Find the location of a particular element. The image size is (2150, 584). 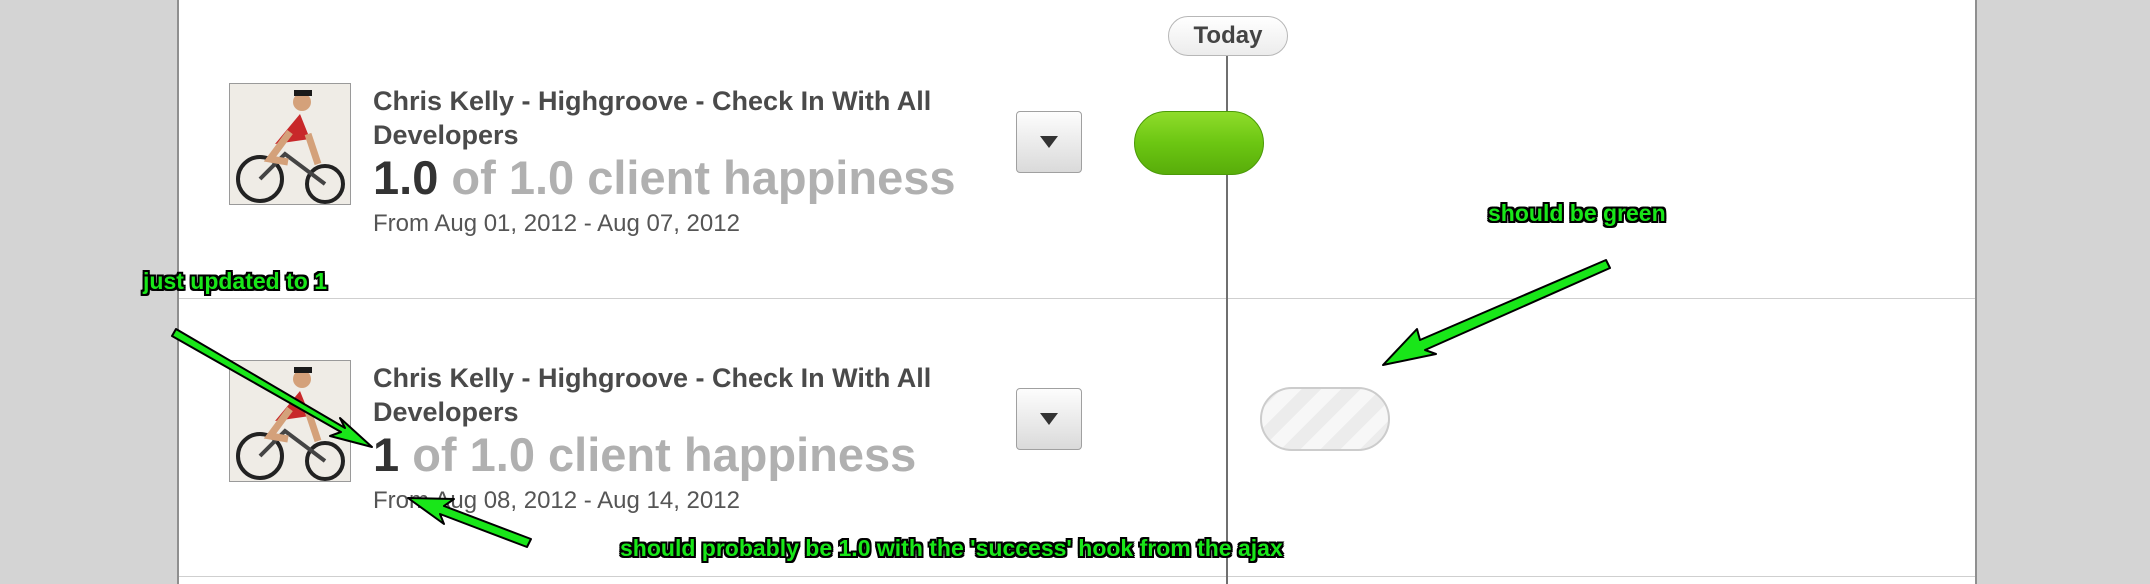

goal-score: 1.0 of 1.0 client happiness is located at coordinates (664, 178).